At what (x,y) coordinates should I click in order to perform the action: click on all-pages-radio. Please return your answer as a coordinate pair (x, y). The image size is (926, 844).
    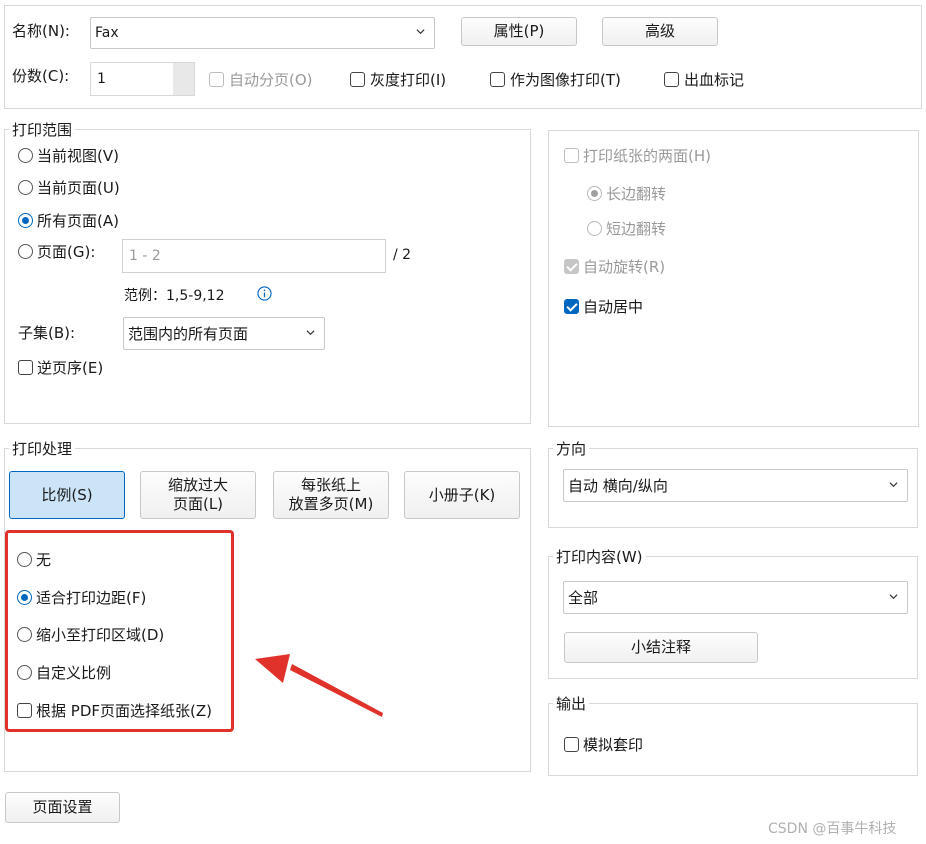
    Looking at the image, I should click on (25, 220).